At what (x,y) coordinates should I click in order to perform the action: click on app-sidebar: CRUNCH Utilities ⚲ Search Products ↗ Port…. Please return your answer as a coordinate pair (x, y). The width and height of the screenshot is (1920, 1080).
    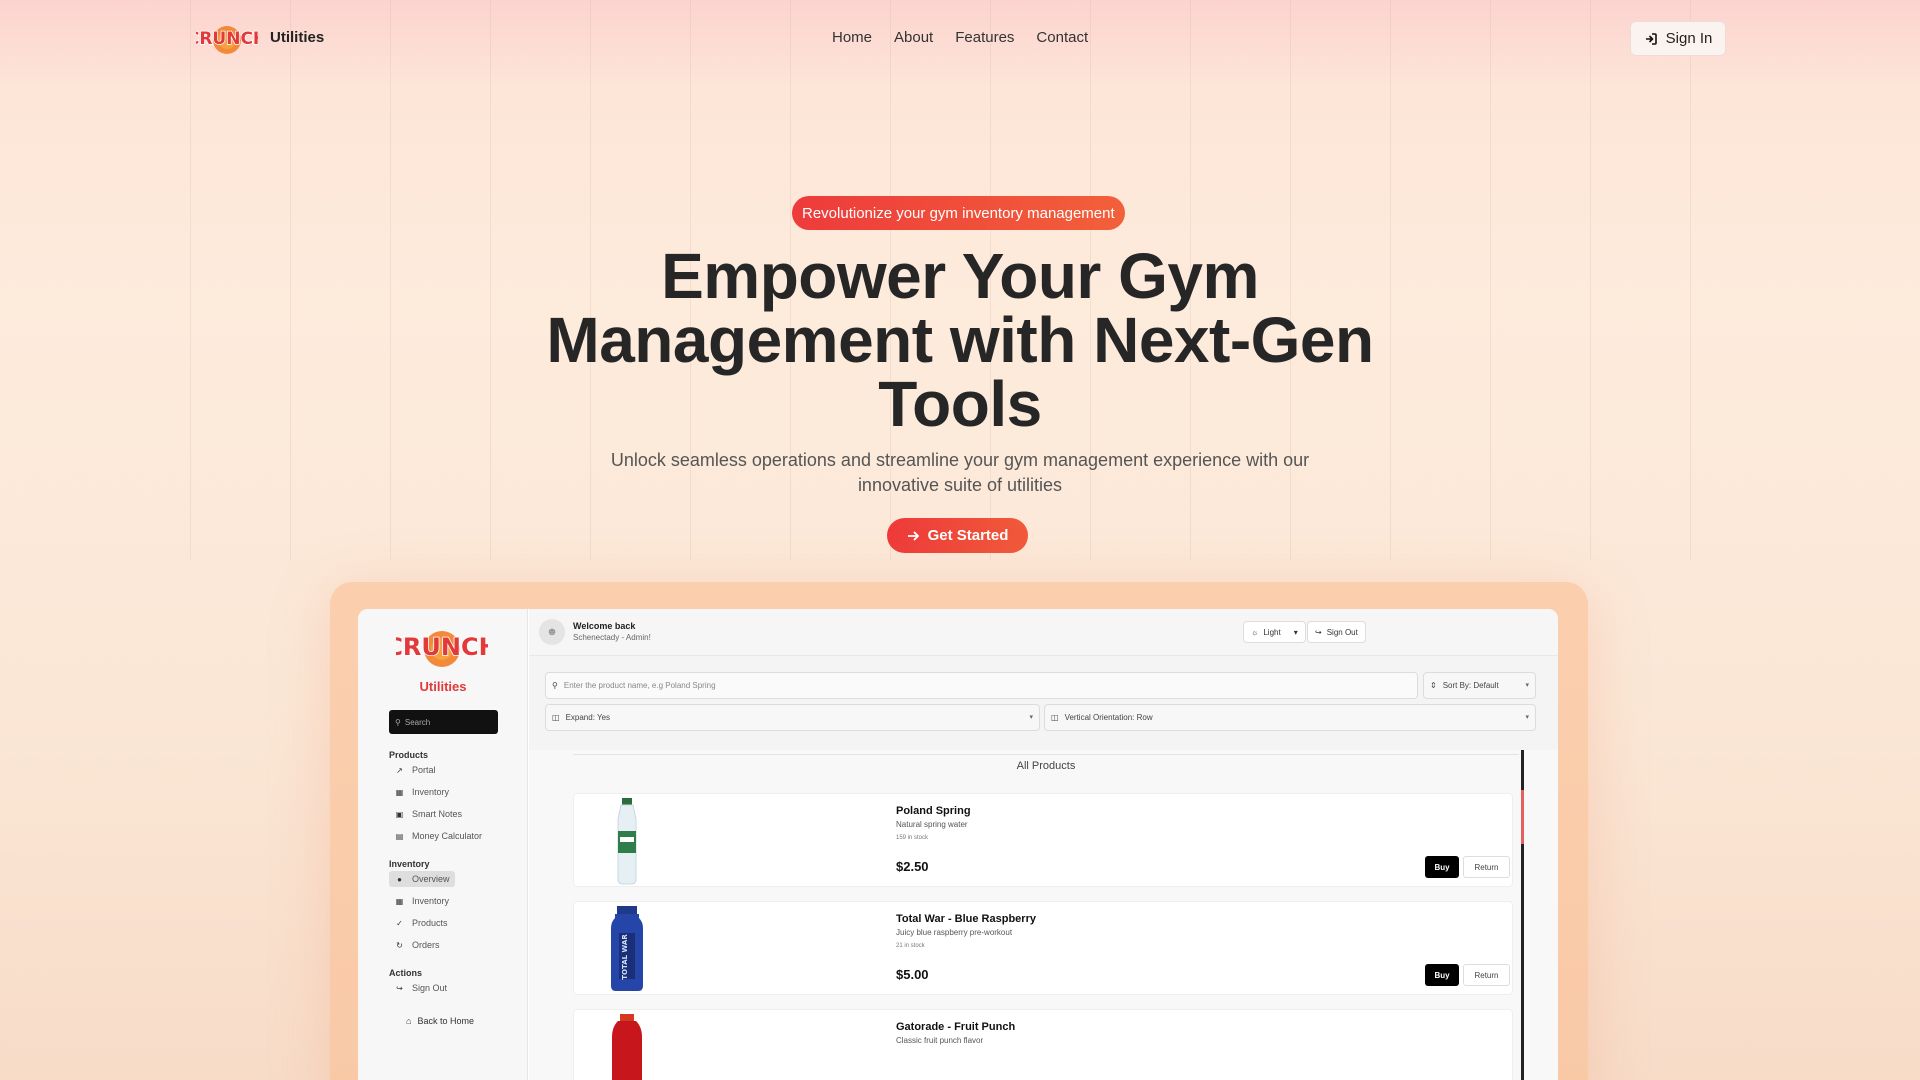
    Looking at the image, I should click on (443, 844).